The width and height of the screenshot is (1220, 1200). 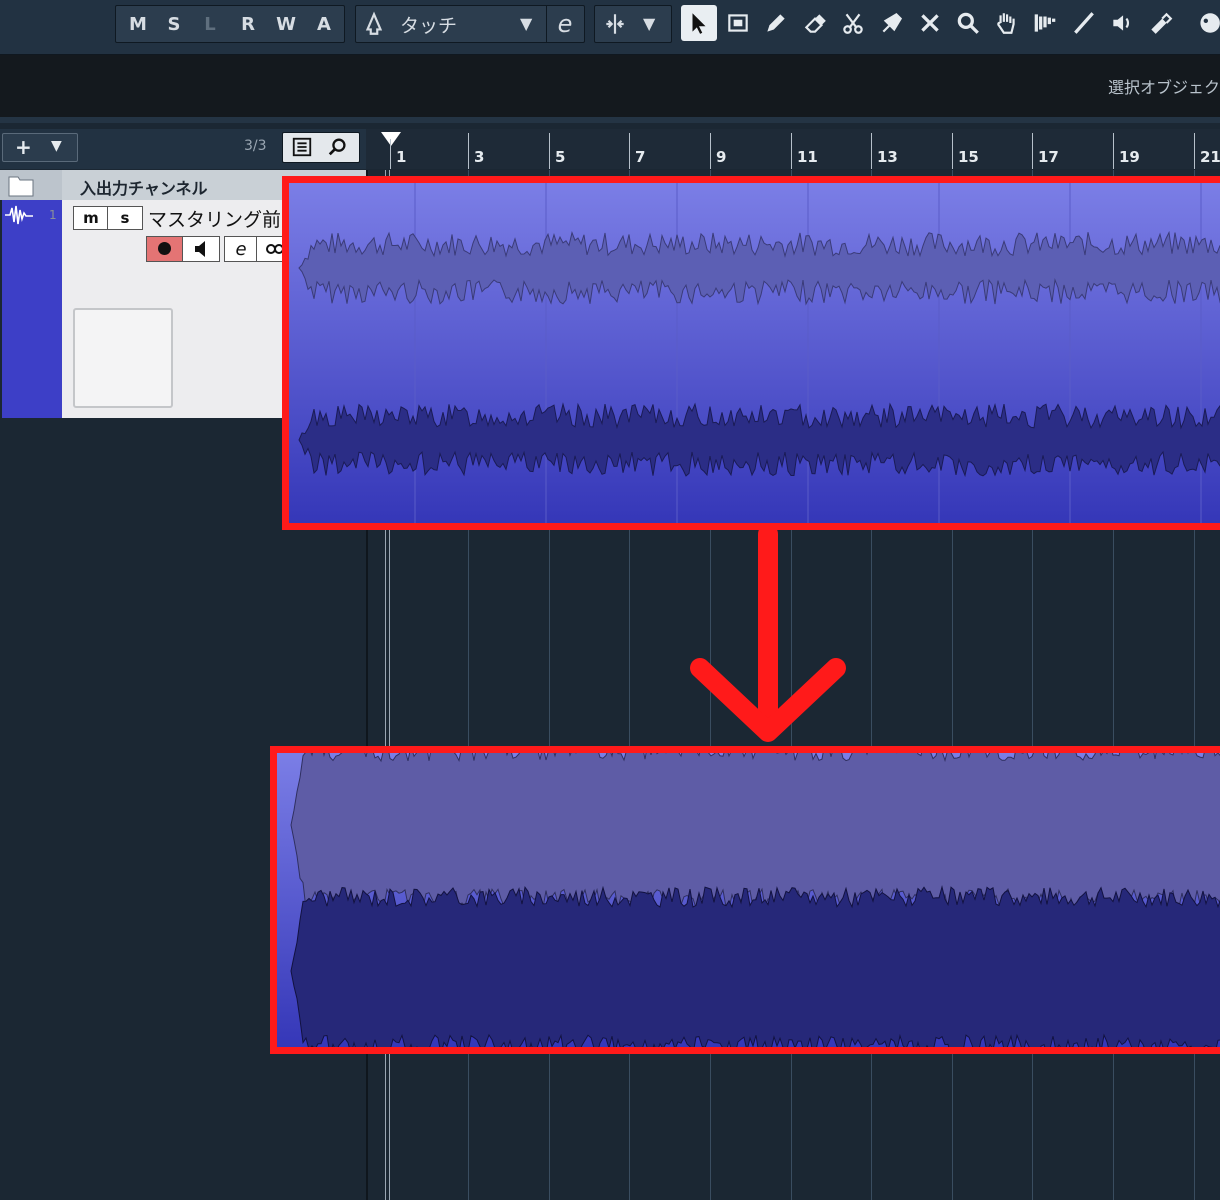 What do you see at coordinates (479, 157) in the screenshot?
I see `ruler-bar-label: 3` at bounding box center [479, 157].